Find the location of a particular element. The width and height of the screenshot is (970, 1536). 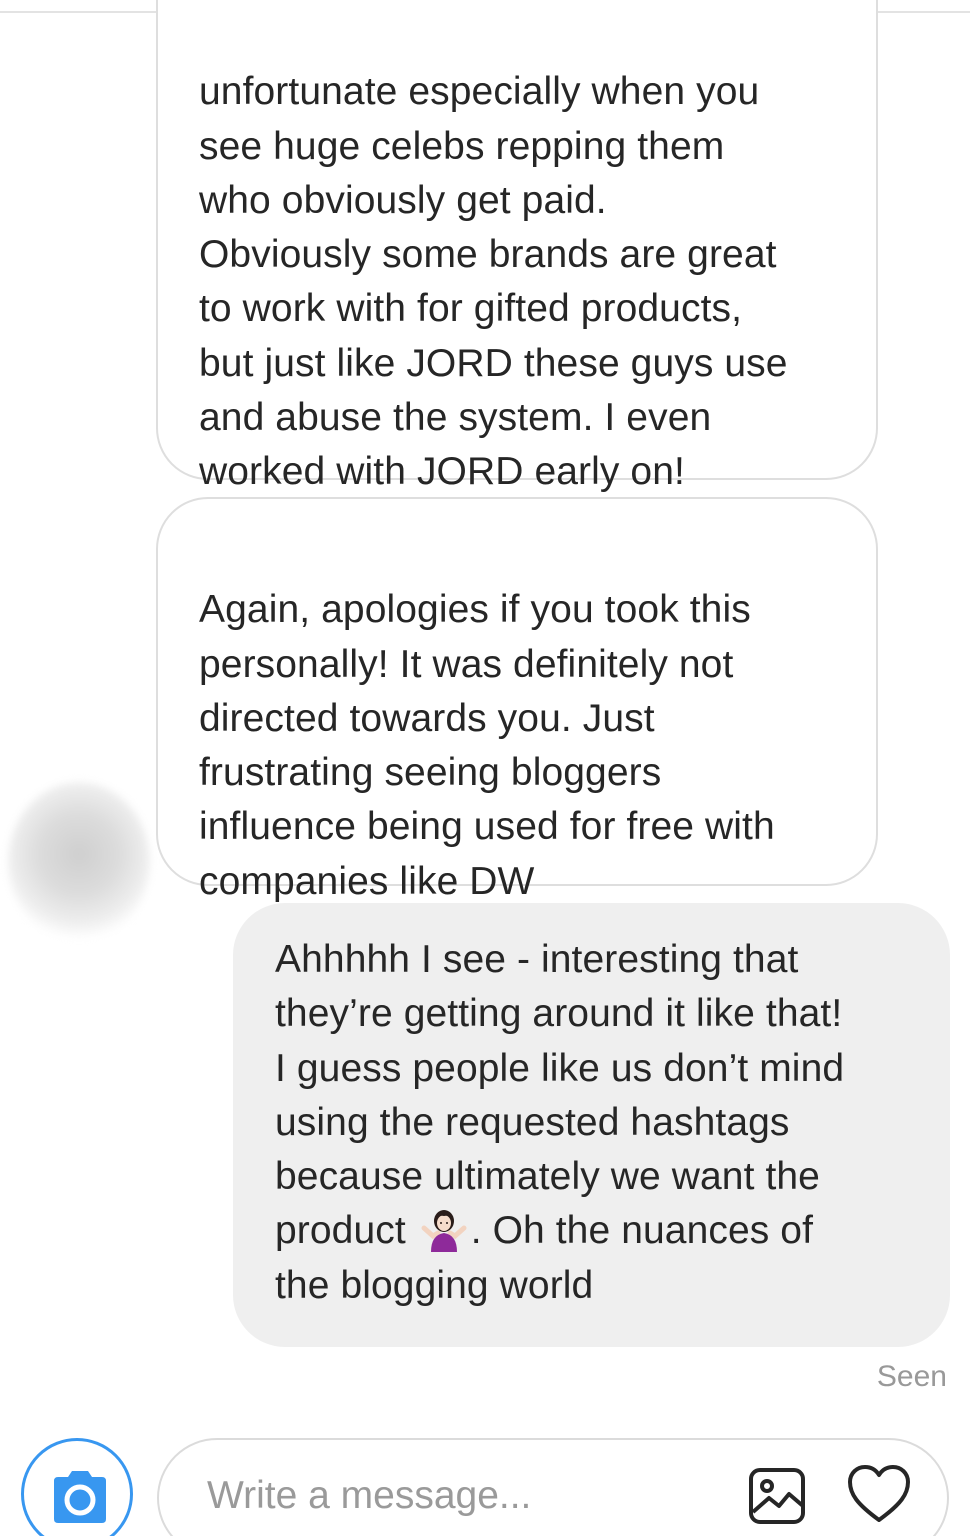

heart-icon is located at coordinates (879, 1494).